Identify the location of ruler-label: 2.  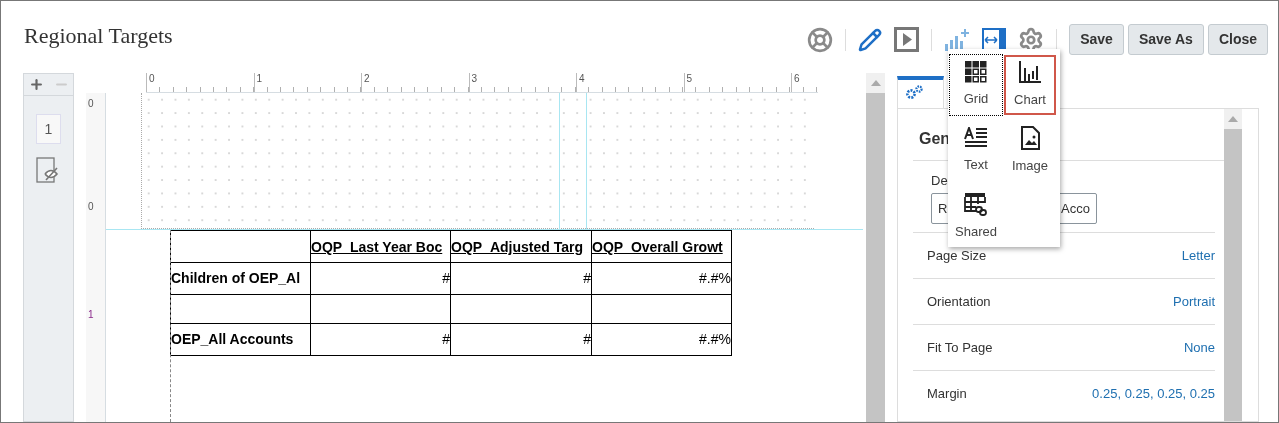
(367, 78).